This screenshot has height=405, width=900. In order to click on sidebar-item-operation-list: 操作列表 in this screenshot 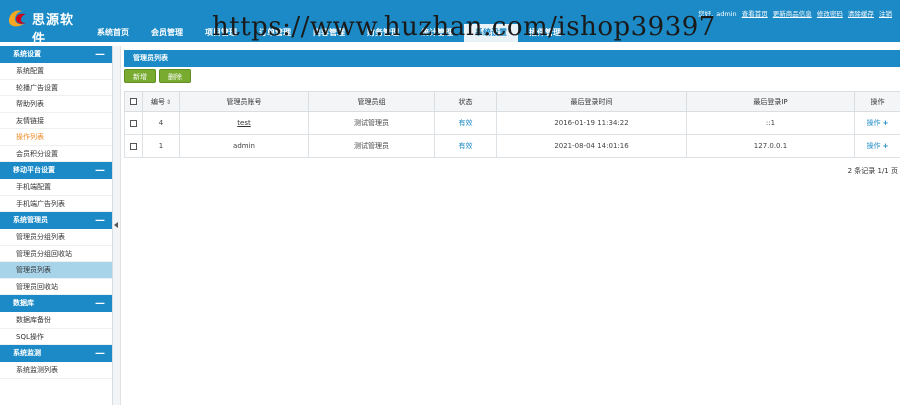, I will do `click(56, 137)`.